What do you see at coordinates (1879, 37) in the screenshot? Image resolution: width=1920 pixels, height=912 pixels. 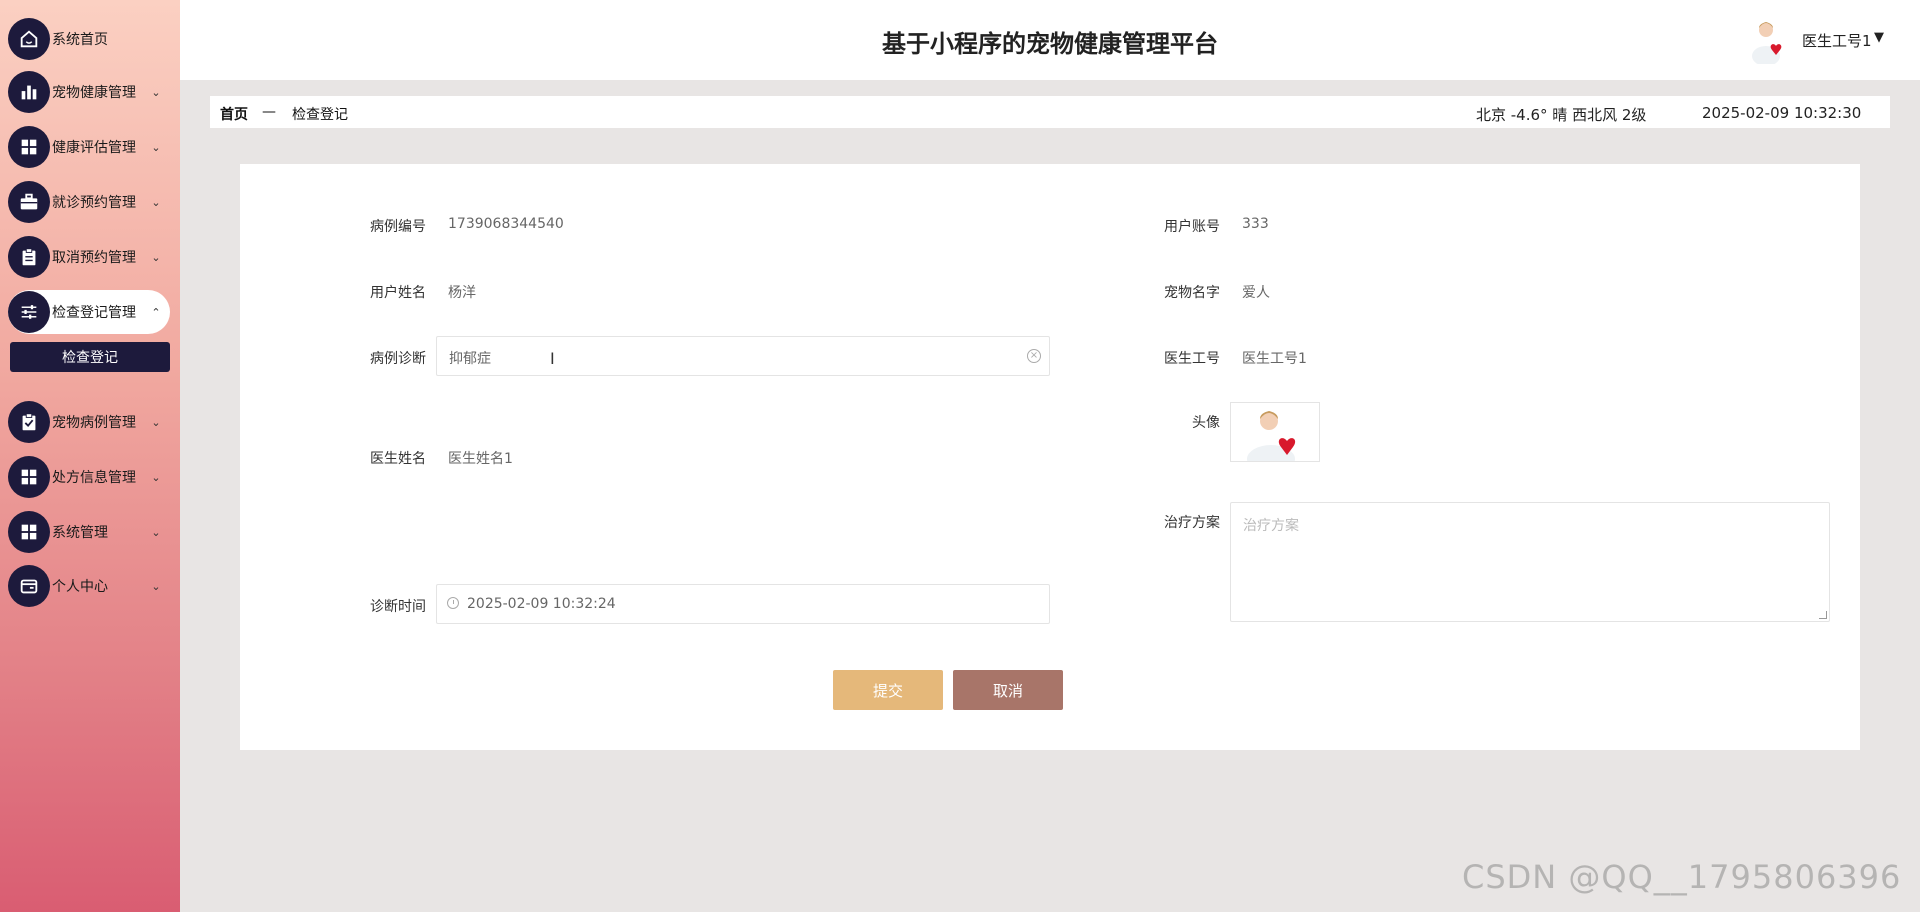 I see `caret-down-icon: ▼` at bounding box center [1879, 37].